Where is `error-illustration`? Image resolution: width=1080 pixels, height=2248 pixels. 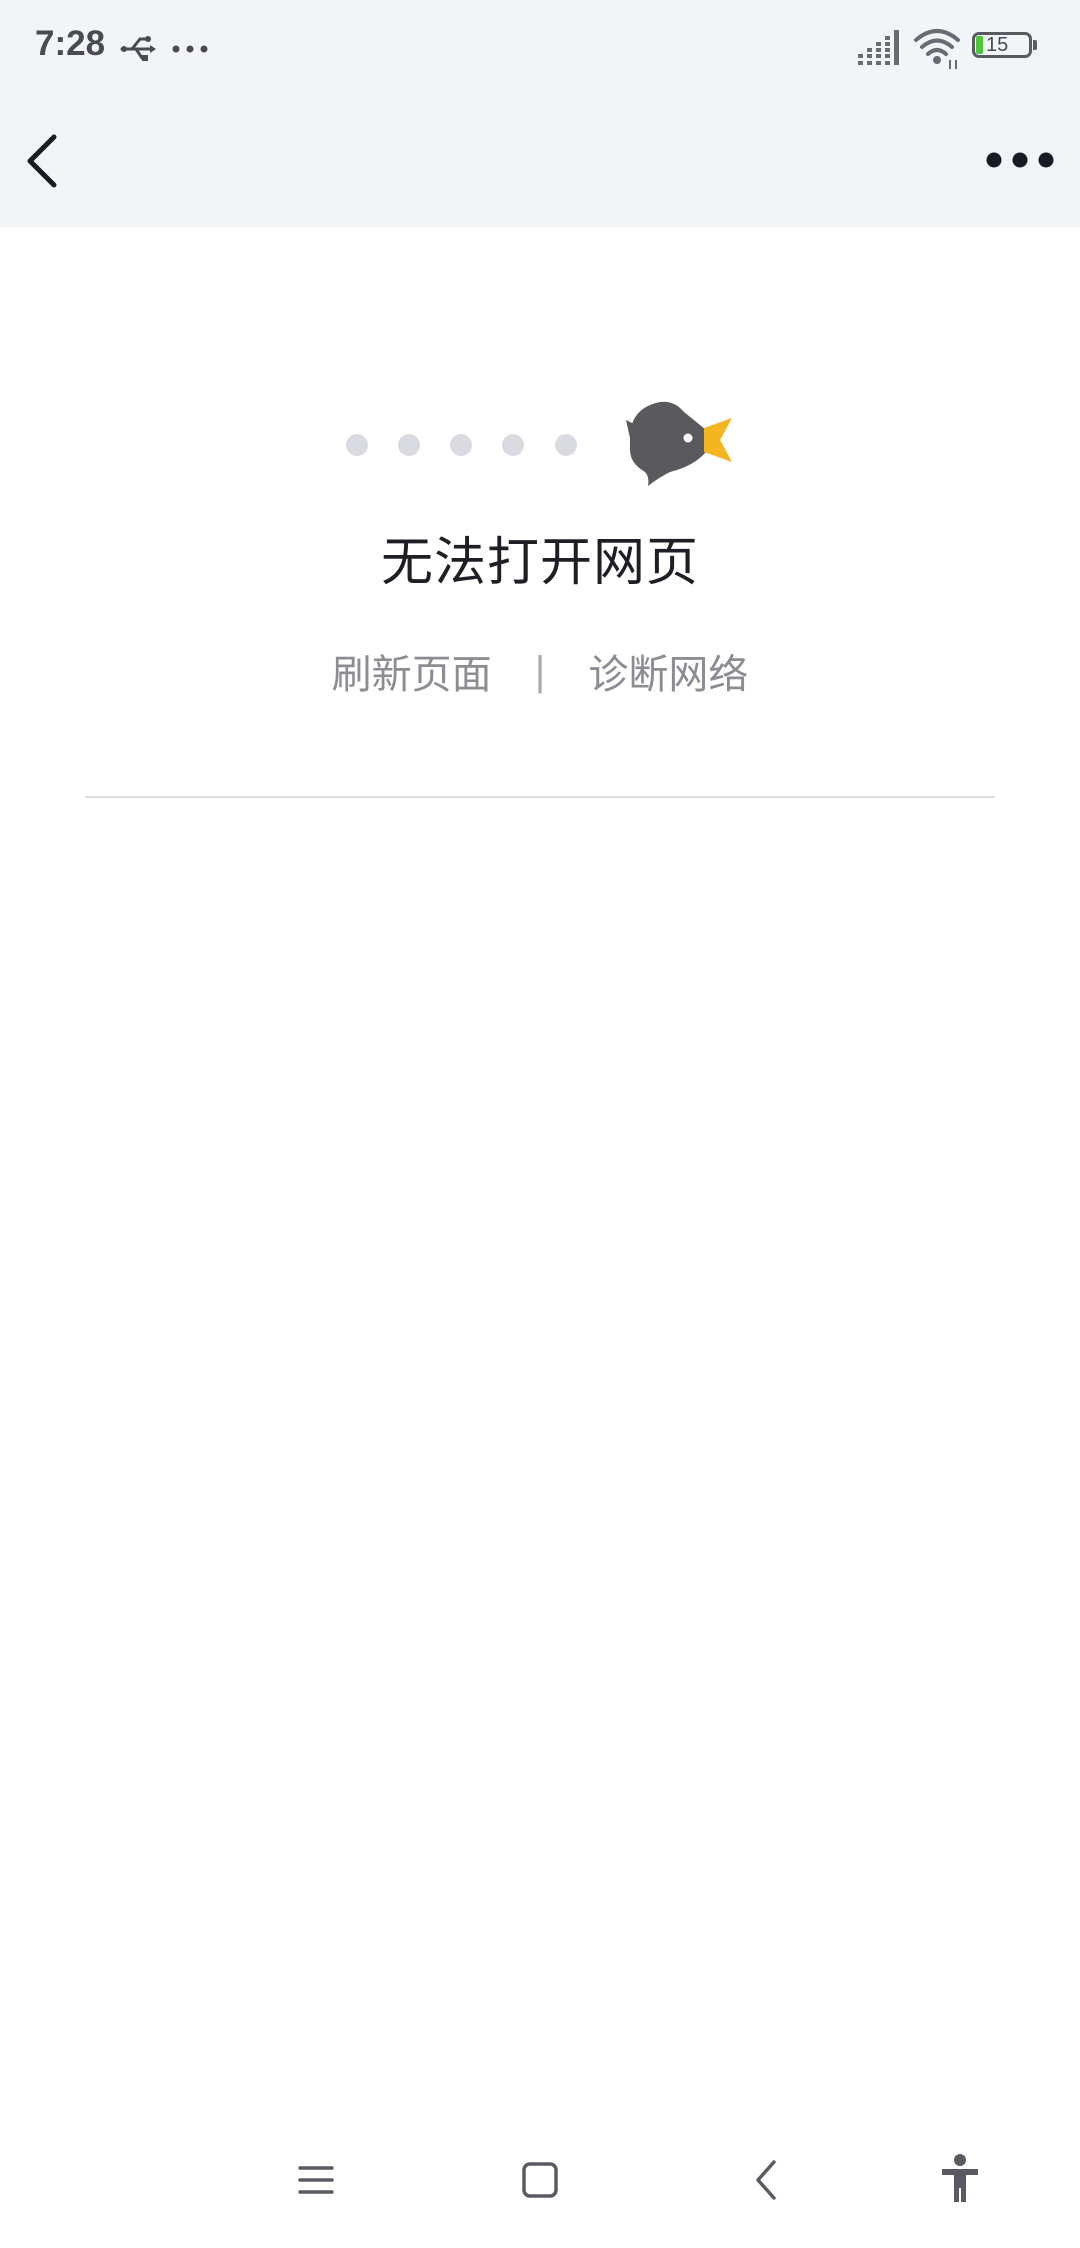
error-illustration is located at coordinates (539, 443).